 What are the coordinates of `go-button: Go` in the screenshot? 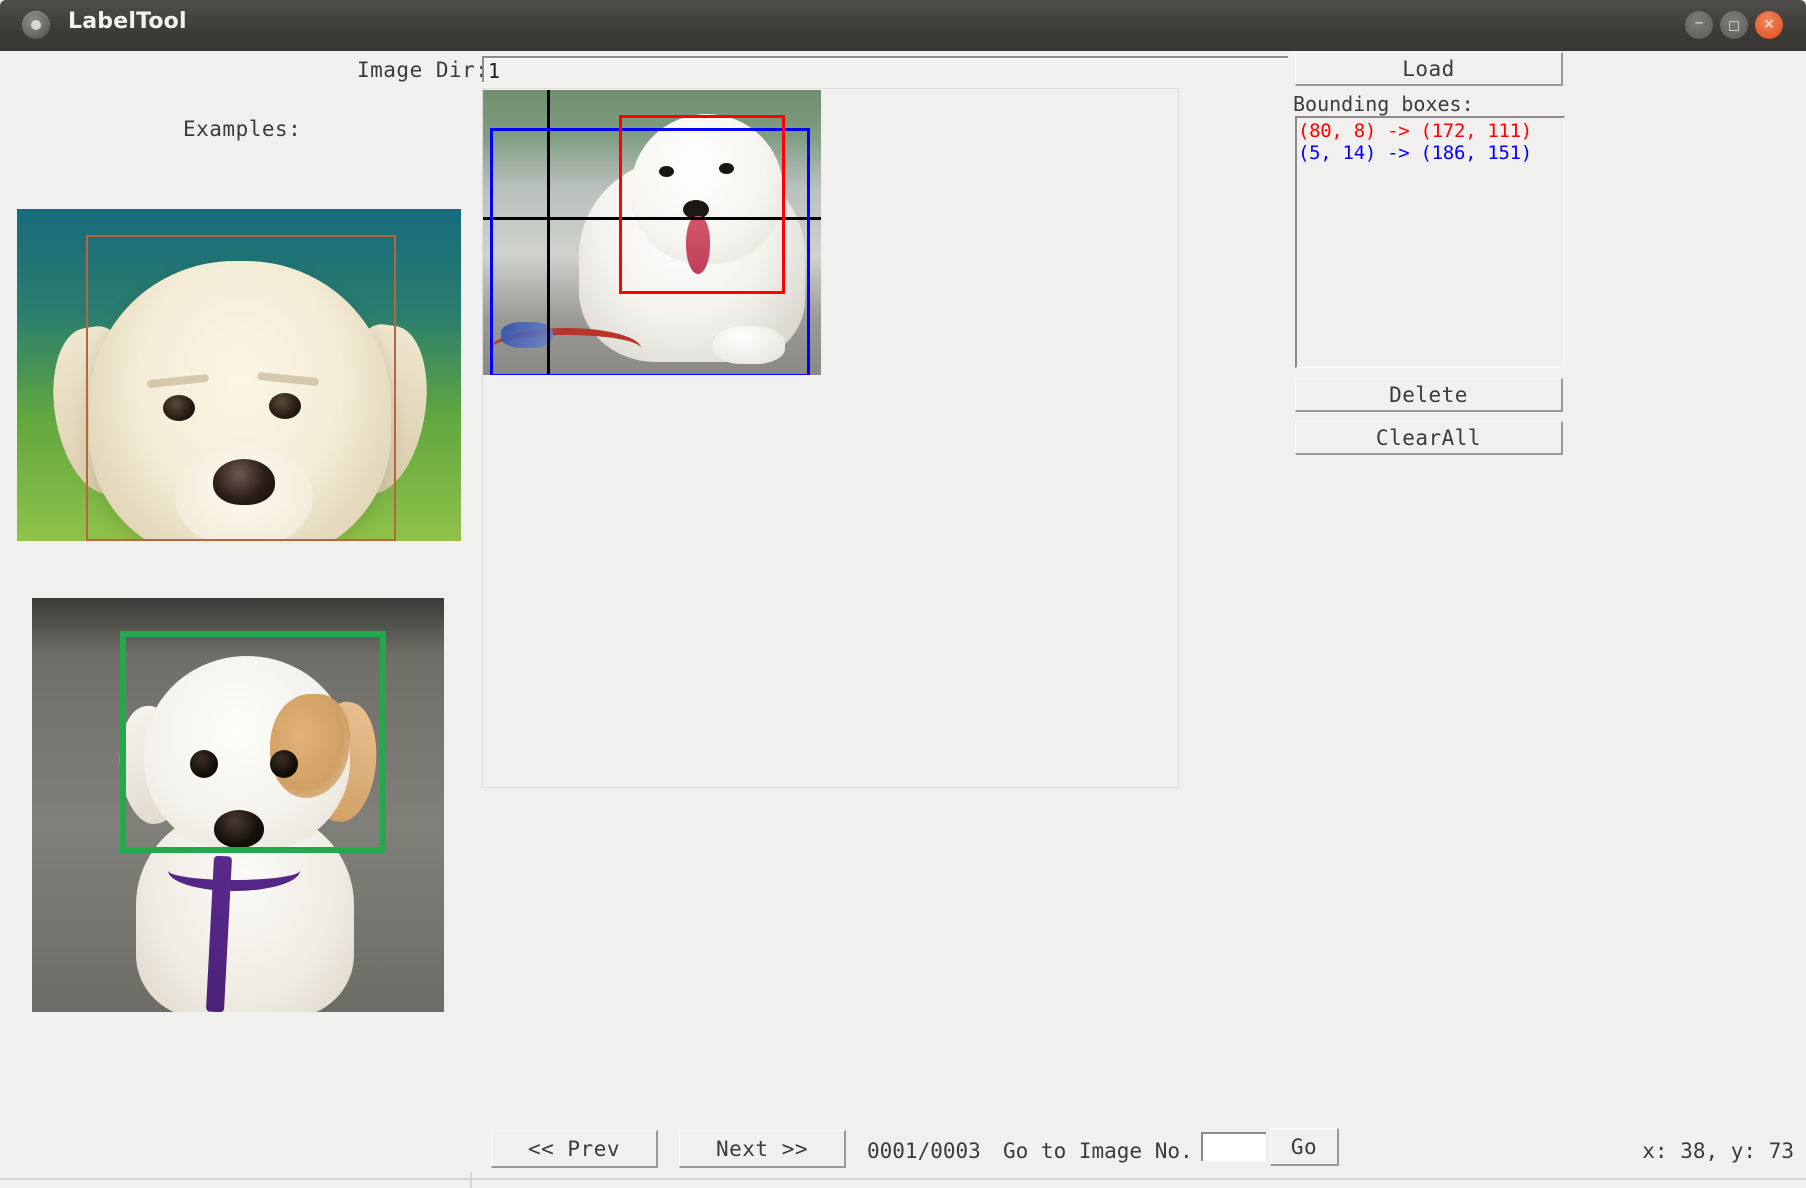 It's located at (1304, 1147).